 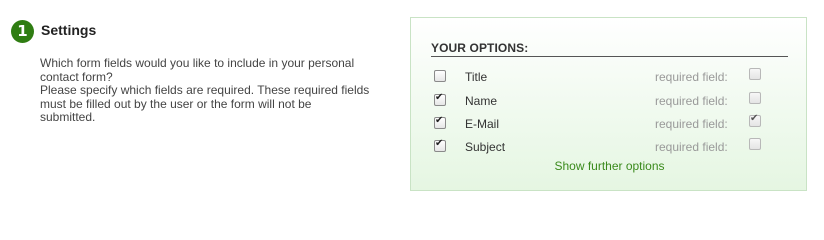 I want to click on option-row-email: E-Mail required field:, so click(x=608, y=123).